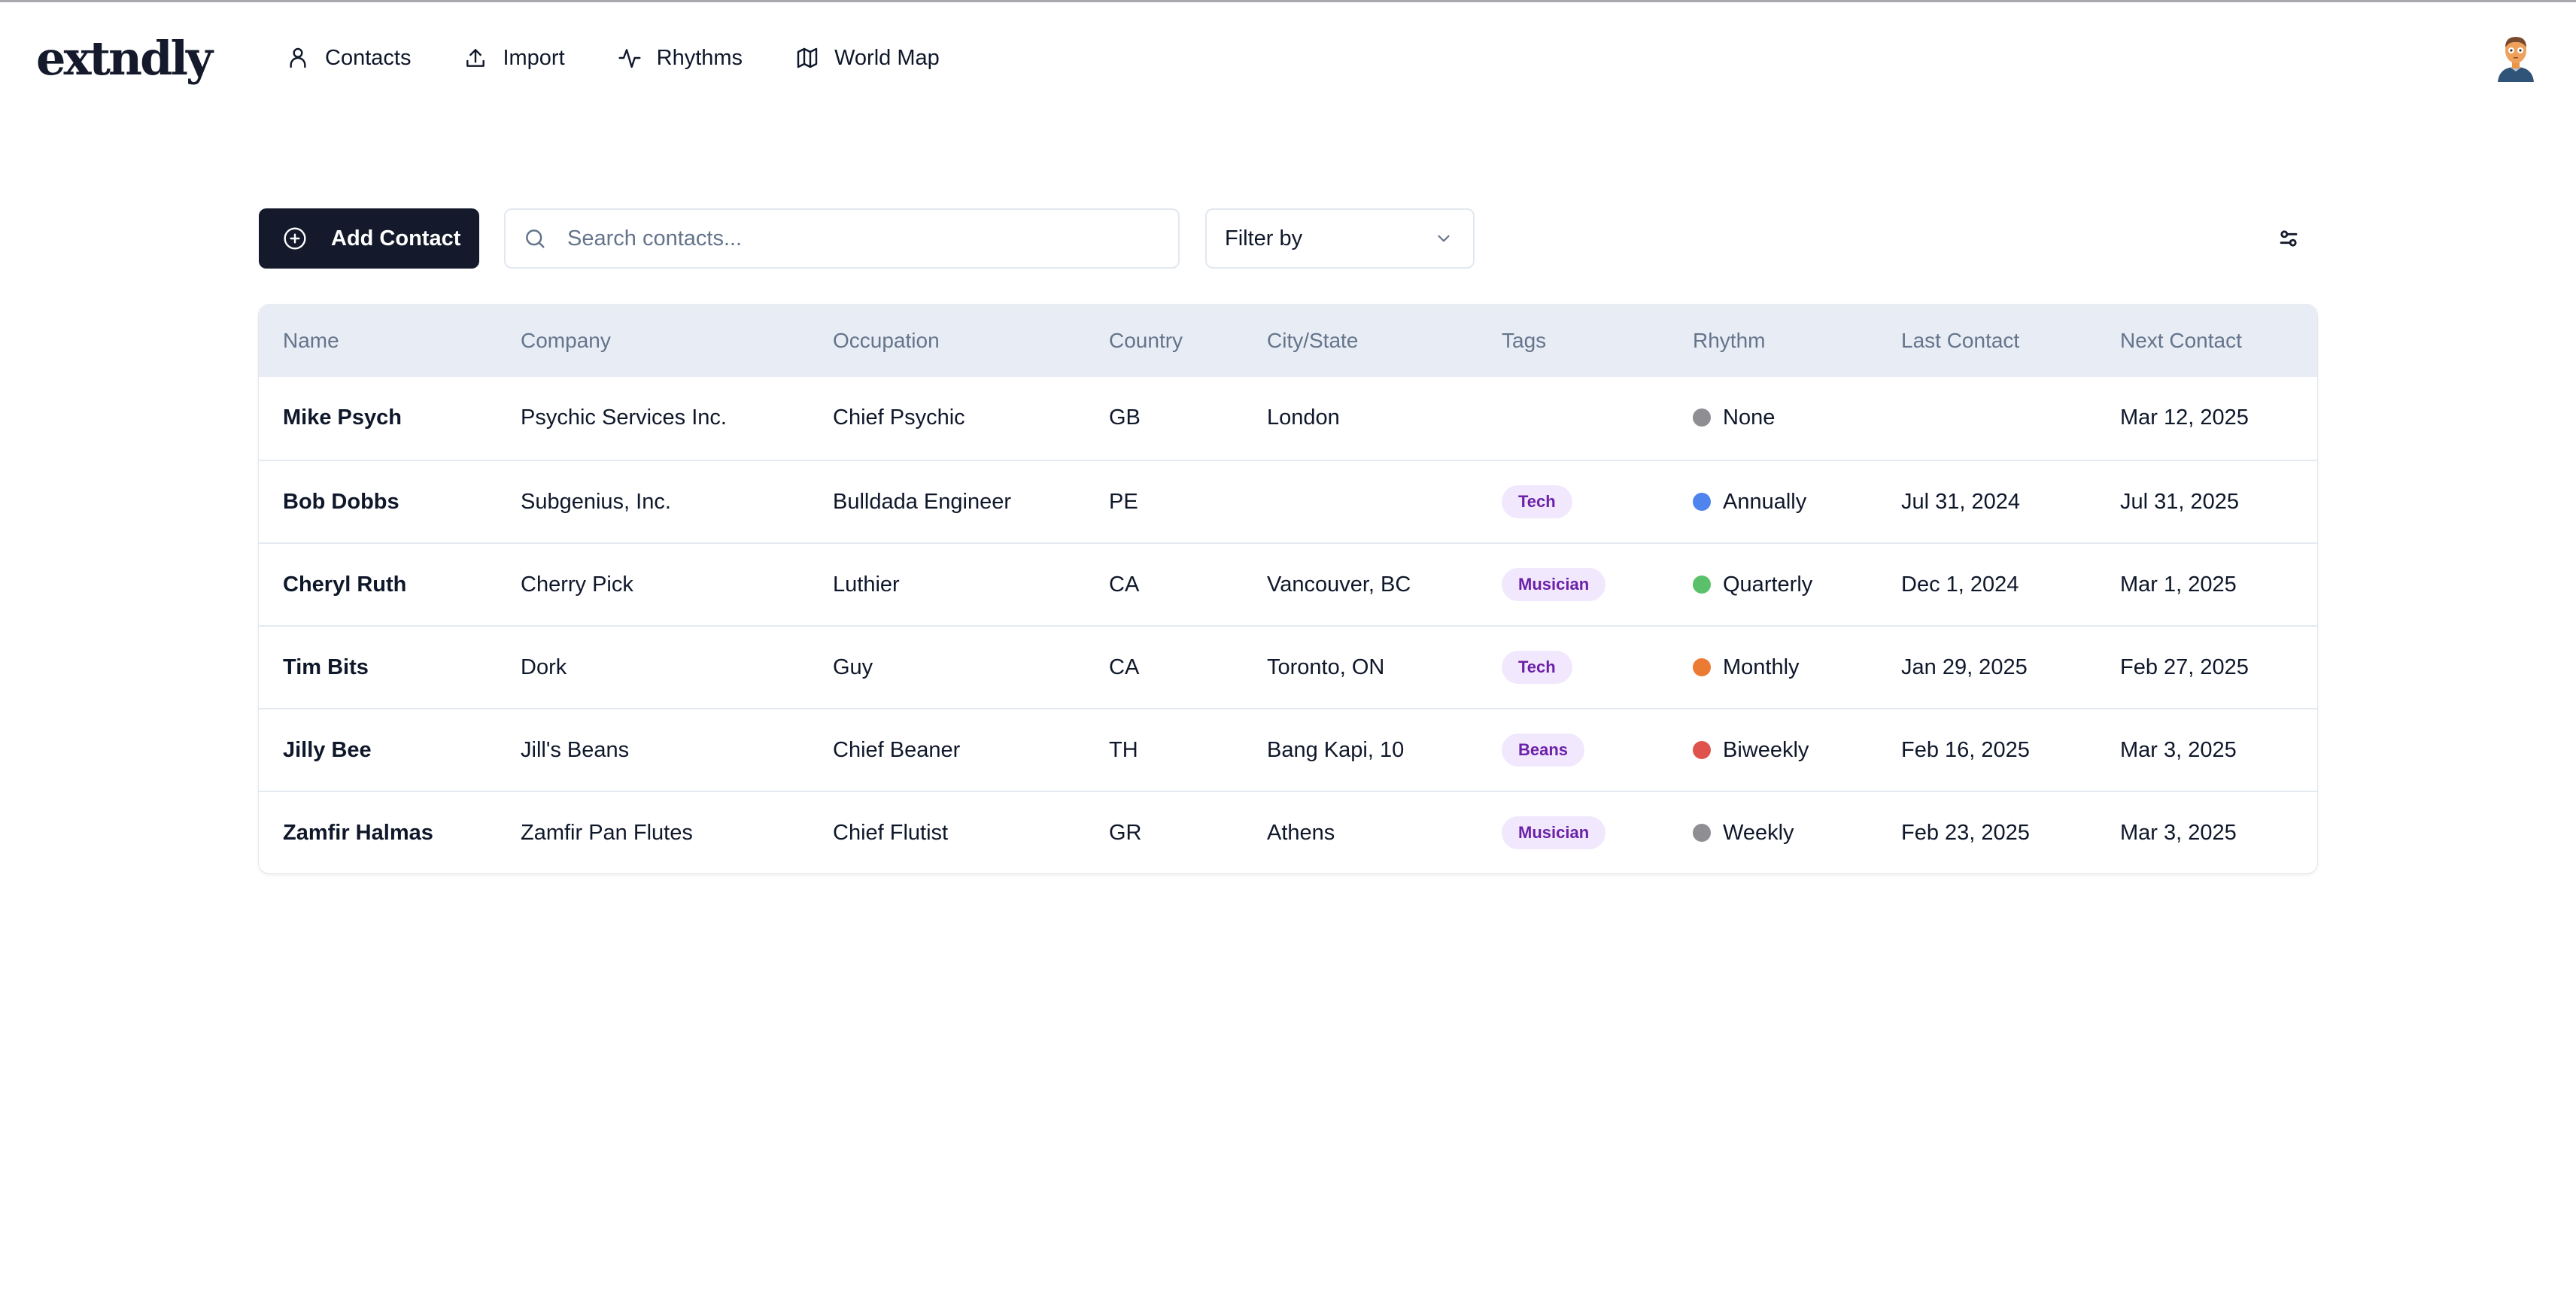 The height and width of the screenshot is (1309, 2576). Describe the element at coordinates (311, 341) in the screenshot. I see `column-header-name: Name` at that location.